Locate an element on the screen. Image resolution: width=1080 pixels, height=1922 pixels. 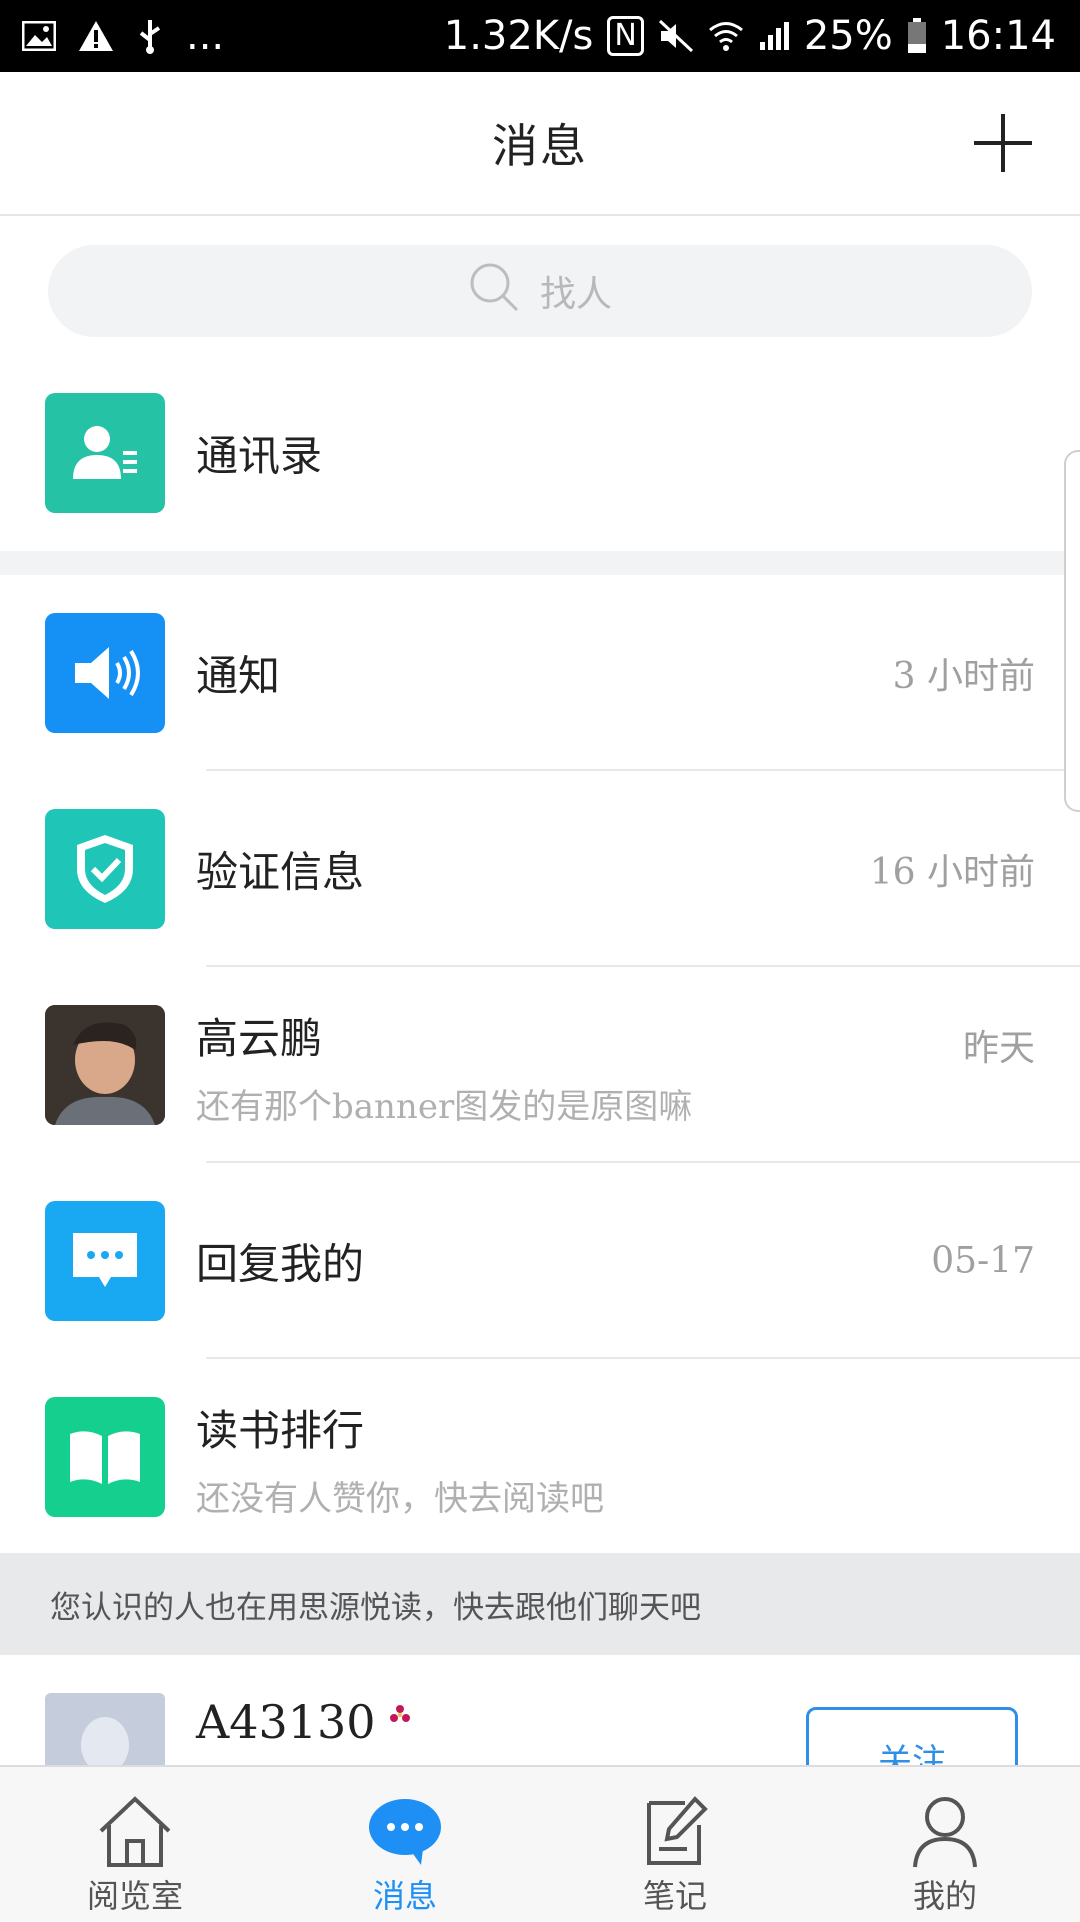
book-icon is located at coordinates (105, 1457).